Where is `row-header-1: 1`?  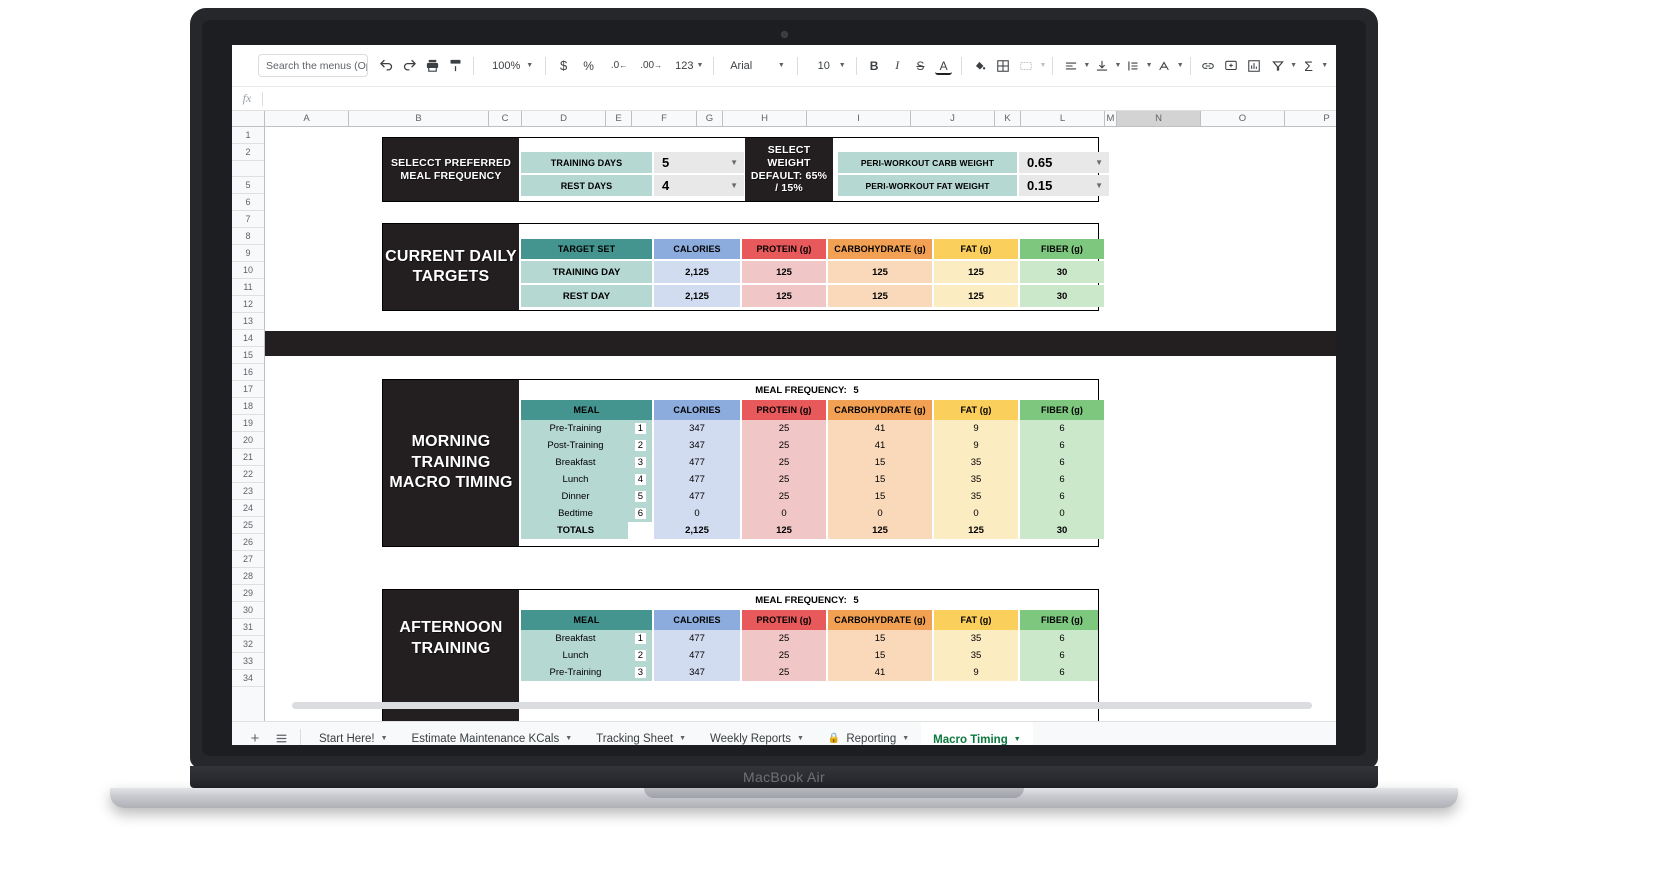
row-header-1: 1 is located at coordinates (248, 135).